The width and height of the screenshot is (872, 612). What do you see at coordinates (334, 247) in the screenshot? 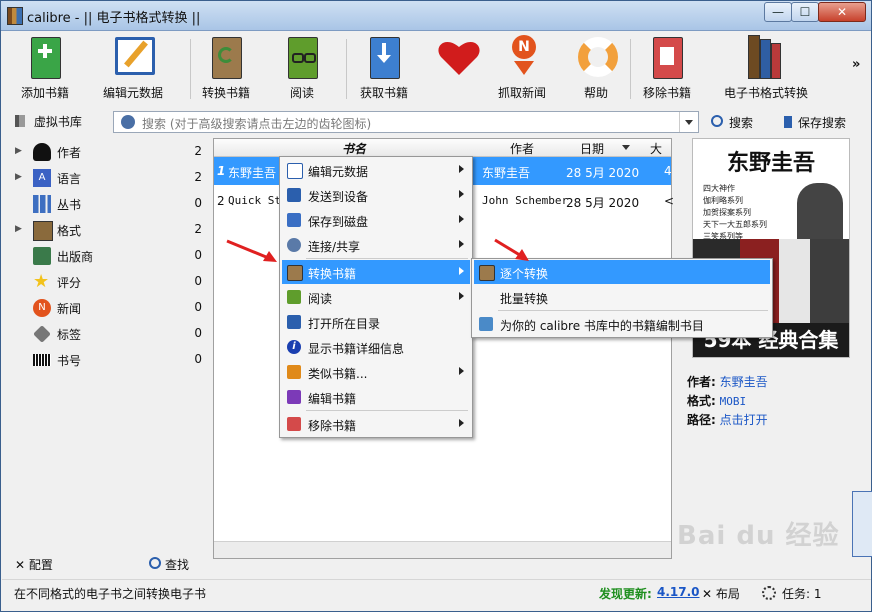
I see `menu-item-label: 连接/共享` at bounding box center [334, 247].